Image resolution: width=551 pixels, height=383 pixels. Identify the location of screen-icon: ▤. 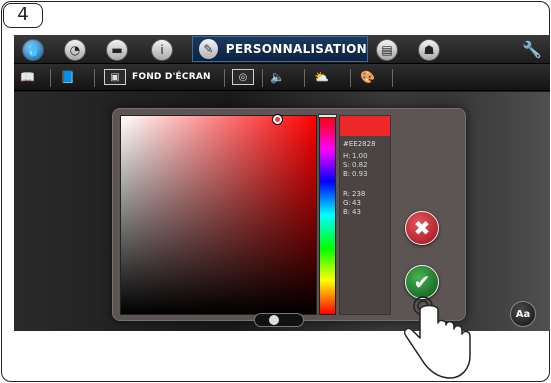
(387, 50).